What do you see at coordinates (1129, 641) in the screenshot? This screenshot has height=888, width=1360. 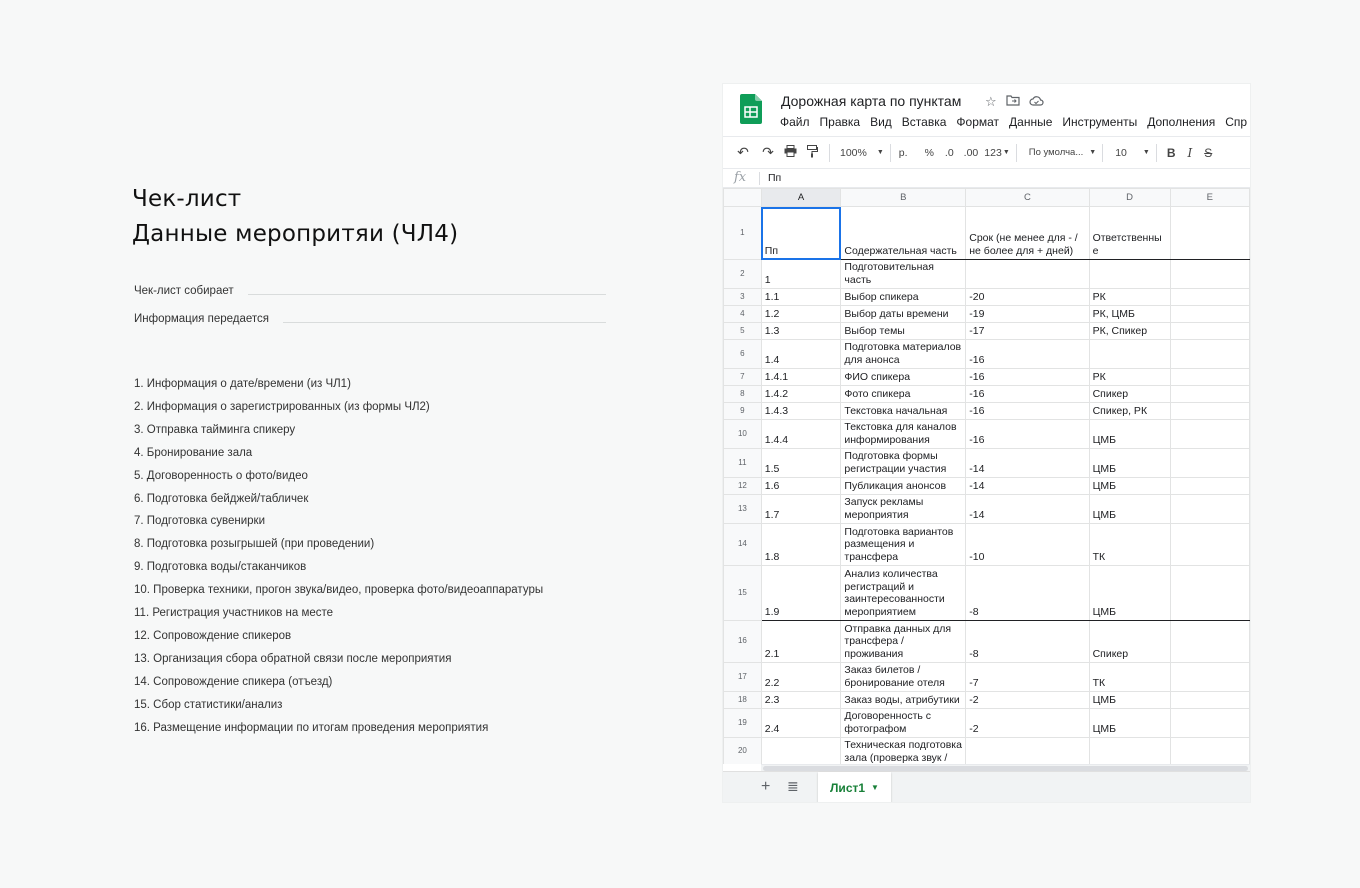 I see `cell-d: Спикер` at bounding box center [1129, 641].